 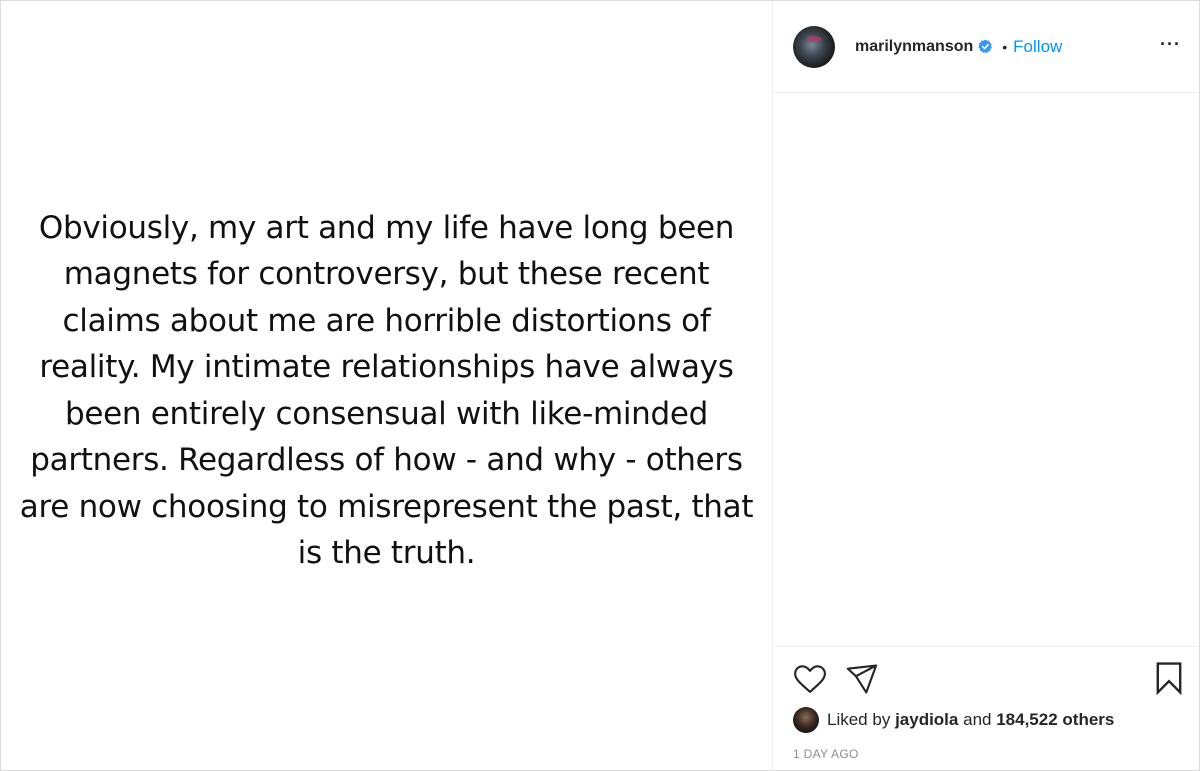 I want to click on liker-username-link: jaydiola, so click(x=926, y=720).